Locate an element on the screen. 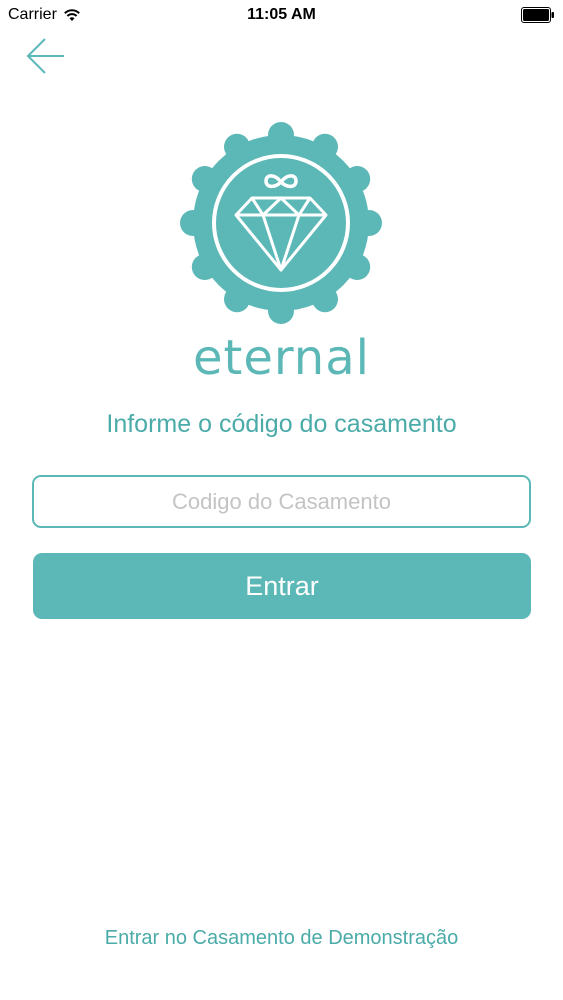  status-bar: Carrier 11:05 AM is located at coordinates (281, 15).